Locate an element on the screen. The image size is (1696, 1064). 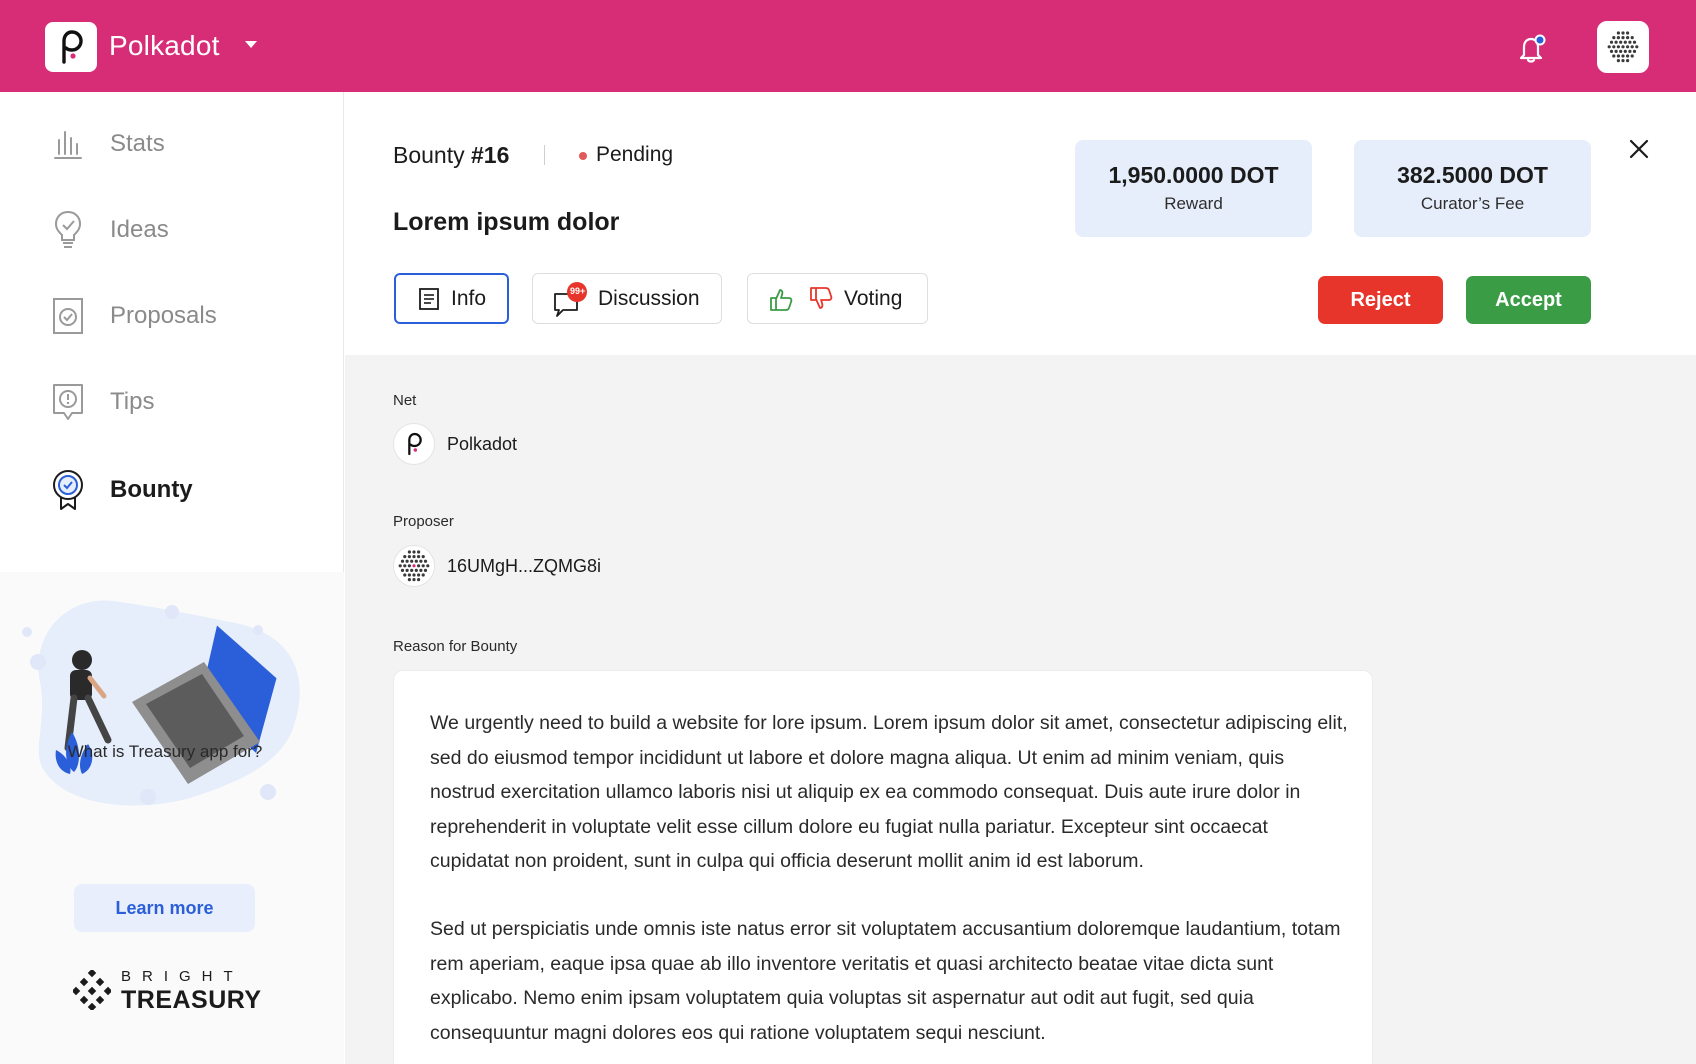
reward-value: 1,950.0000 DOT is located at coordinates (1193, 175).